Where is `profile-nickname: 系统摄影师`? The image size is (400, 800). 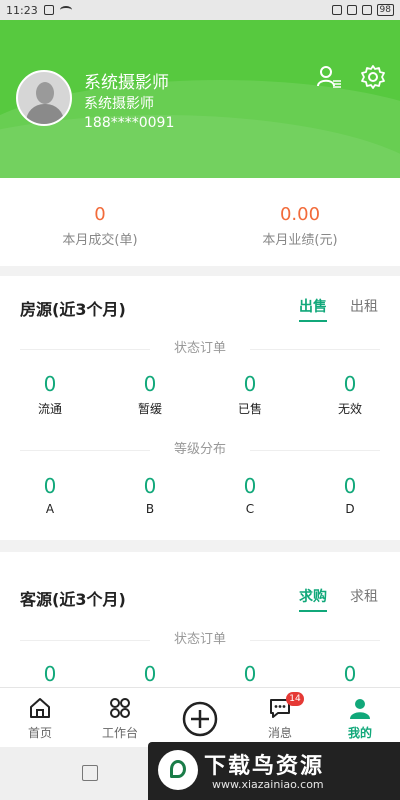 profile-nickname: 系统摄影师 is located at coordinates (119, 104).